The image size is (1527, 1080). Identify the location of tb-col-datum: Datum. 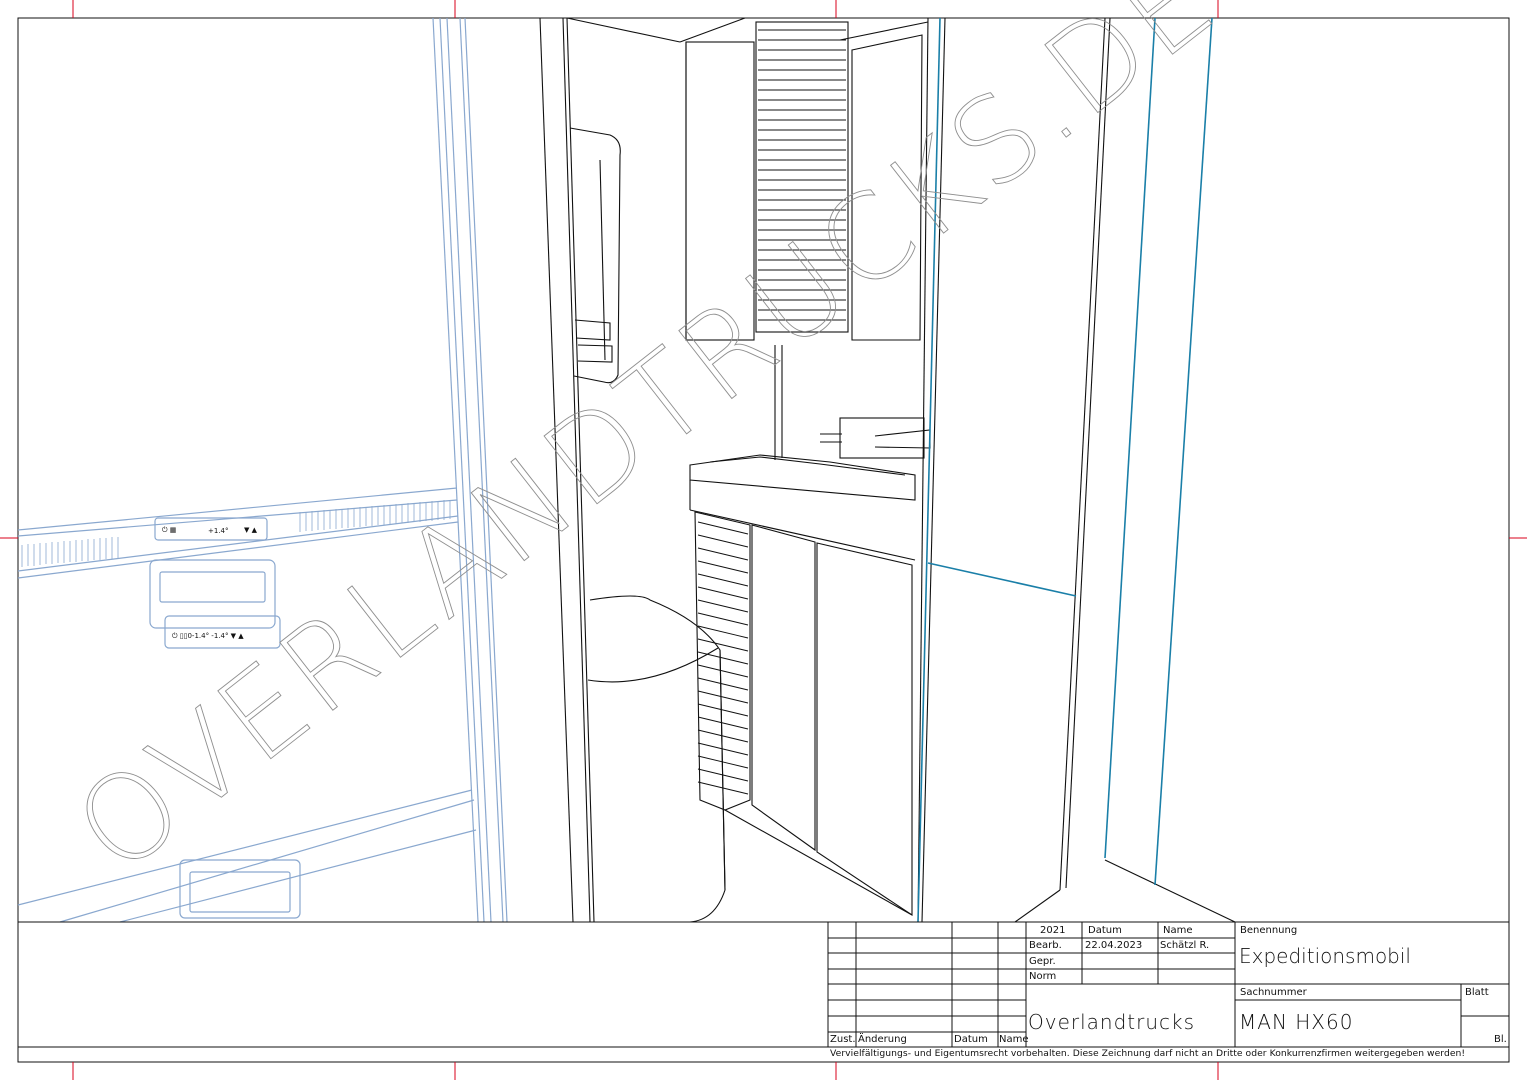
(1105, 930).